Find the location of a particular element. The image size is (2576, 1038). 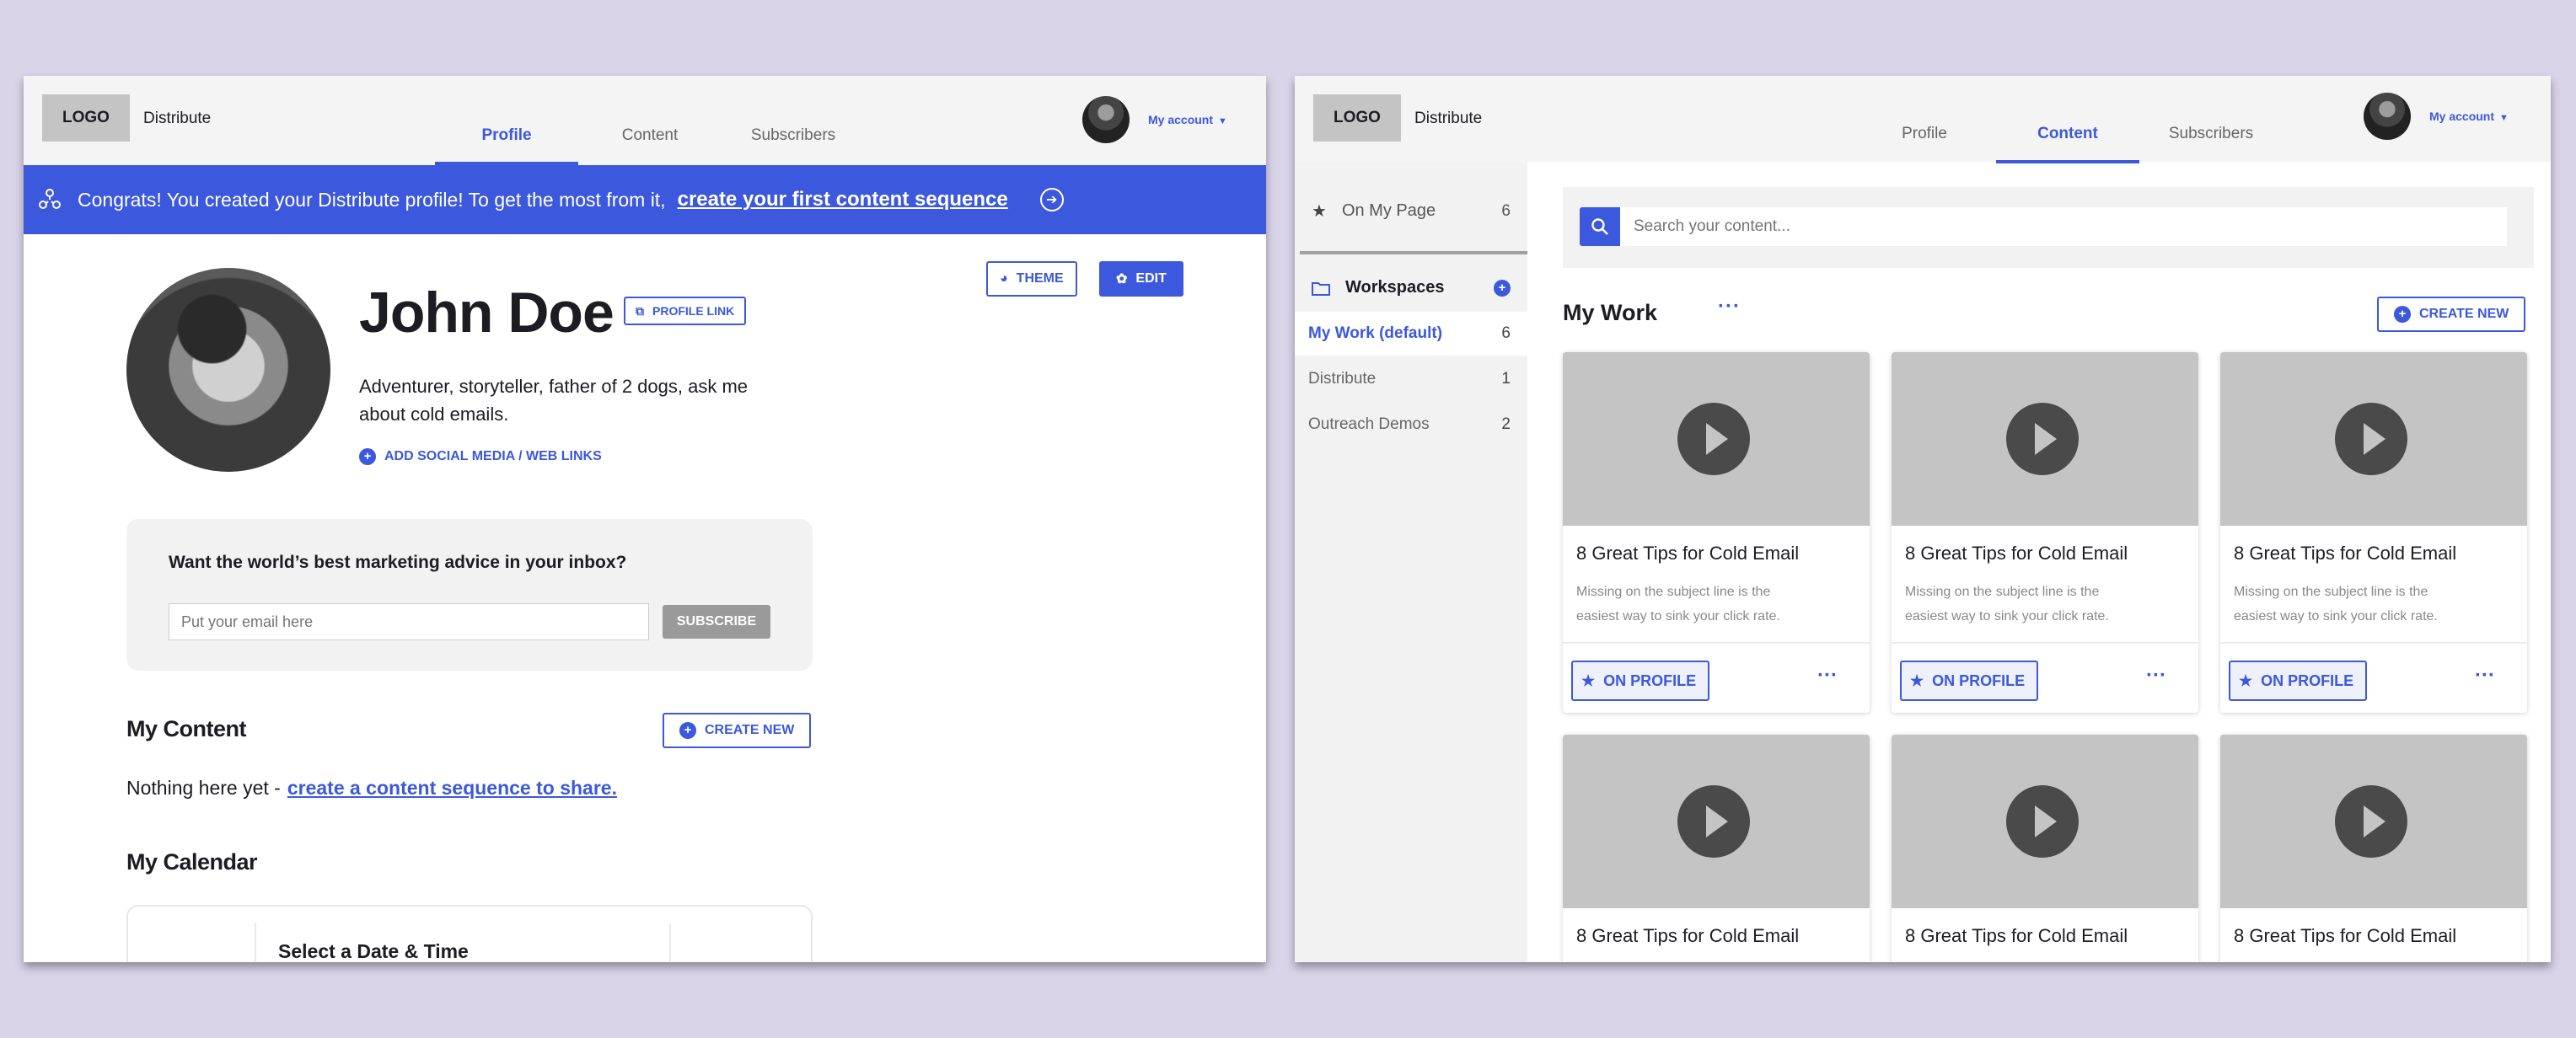

banner-link: create your first content sequence is located at coordinates (843, 199).